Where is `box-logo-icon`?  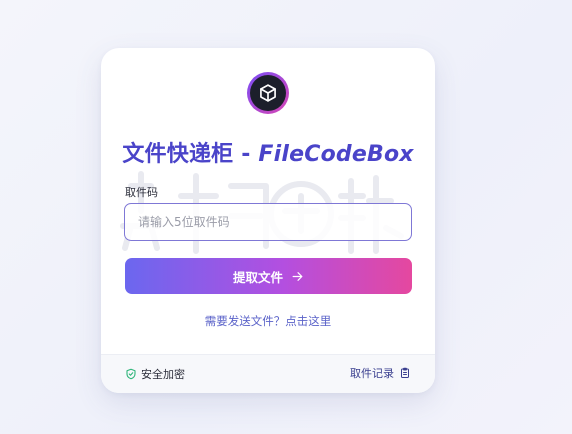 box-logo-icon is located at coordinates (268, 93).